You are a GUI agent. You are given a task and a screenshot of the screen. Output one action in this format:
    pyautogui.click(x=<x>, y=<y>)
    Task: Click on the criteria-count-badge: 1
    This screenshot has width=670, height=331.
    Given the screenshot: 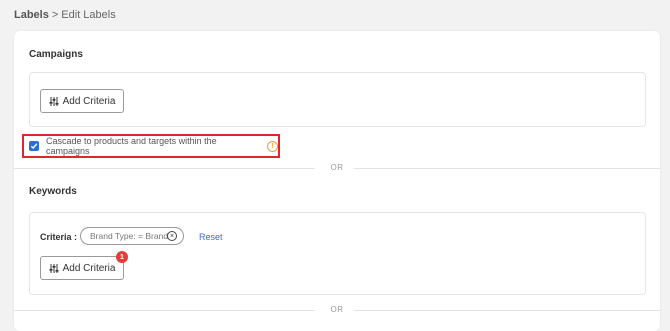 What is the action you would take?
    pyautogui.click(x=122, y=257)
    